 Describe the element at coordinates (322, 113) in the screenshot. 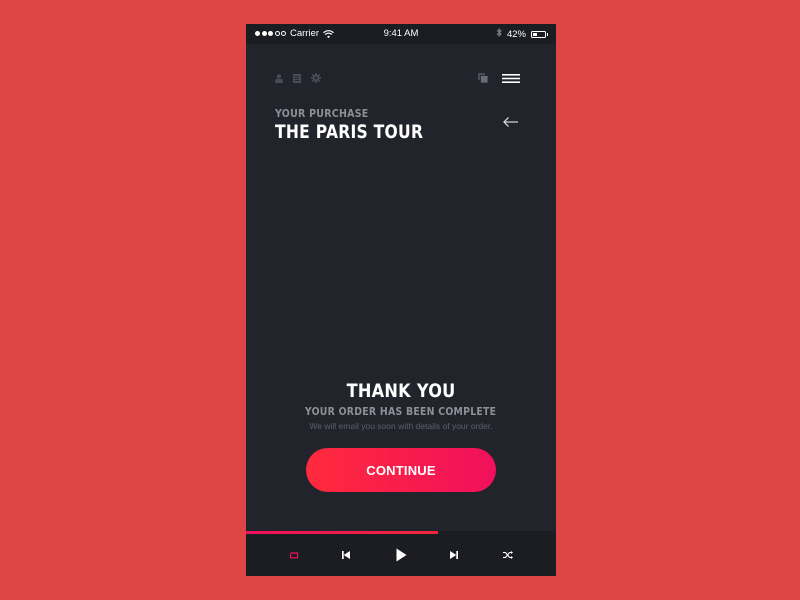

I see `purchase-eyebrow: YOUR PURCHASE` at that location.